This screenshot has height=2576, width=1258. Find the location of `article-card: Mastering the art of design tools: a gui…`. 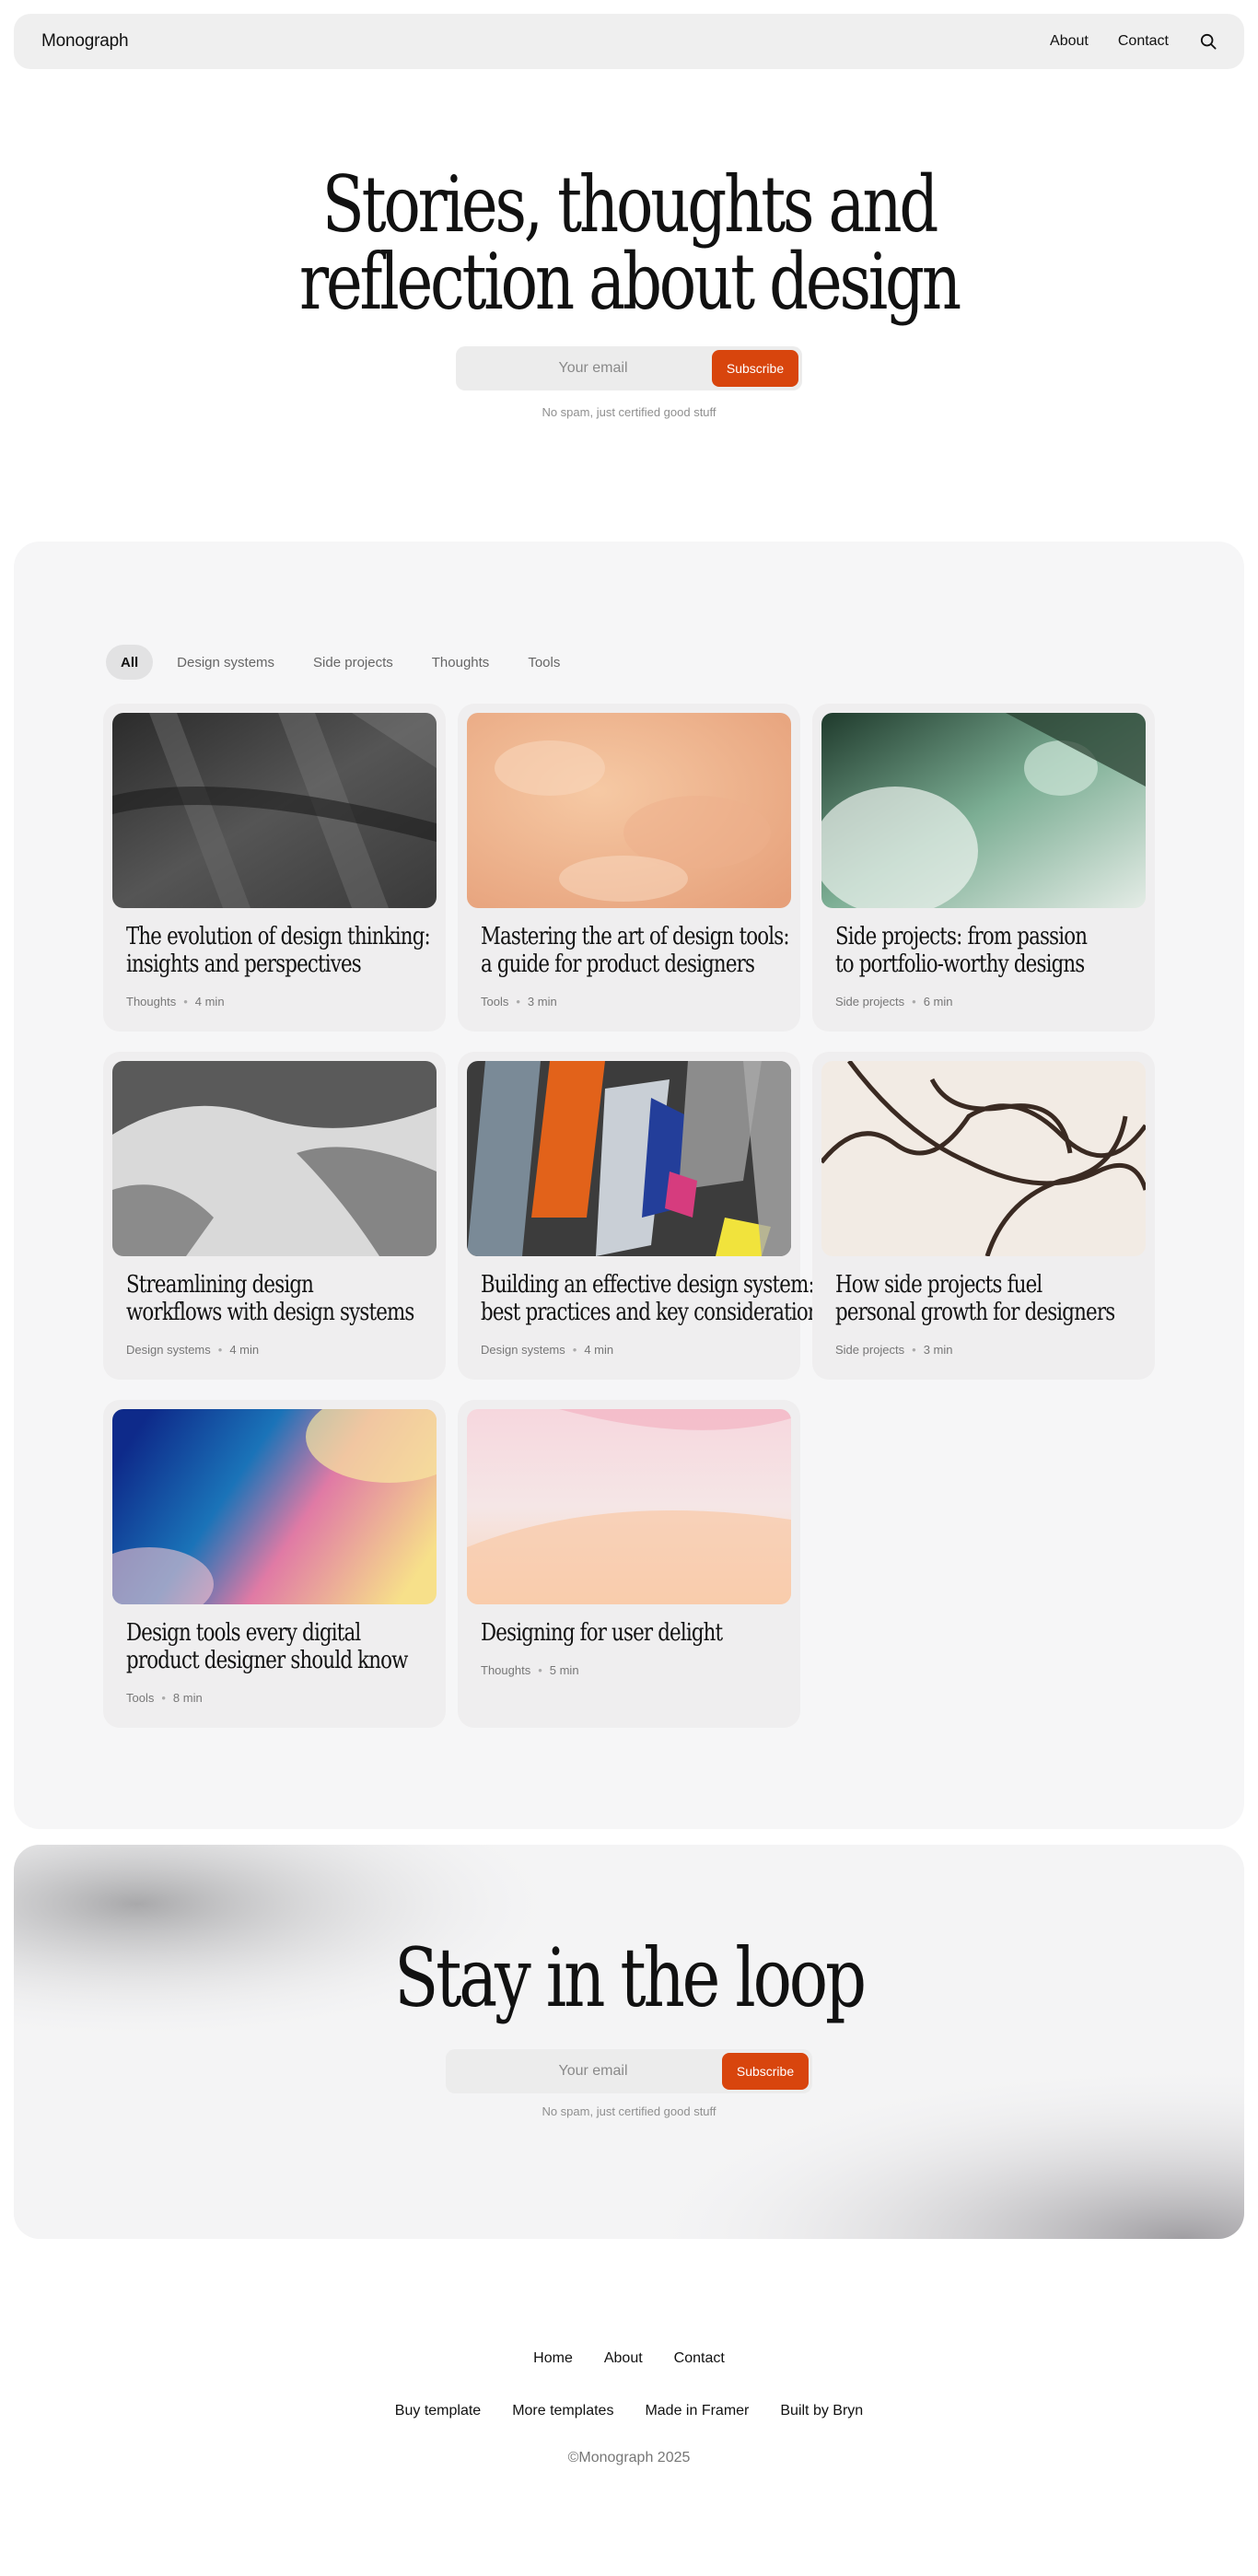

article-card: Mastering the art of design tools: a gui… is located at coordinates (629, 868).